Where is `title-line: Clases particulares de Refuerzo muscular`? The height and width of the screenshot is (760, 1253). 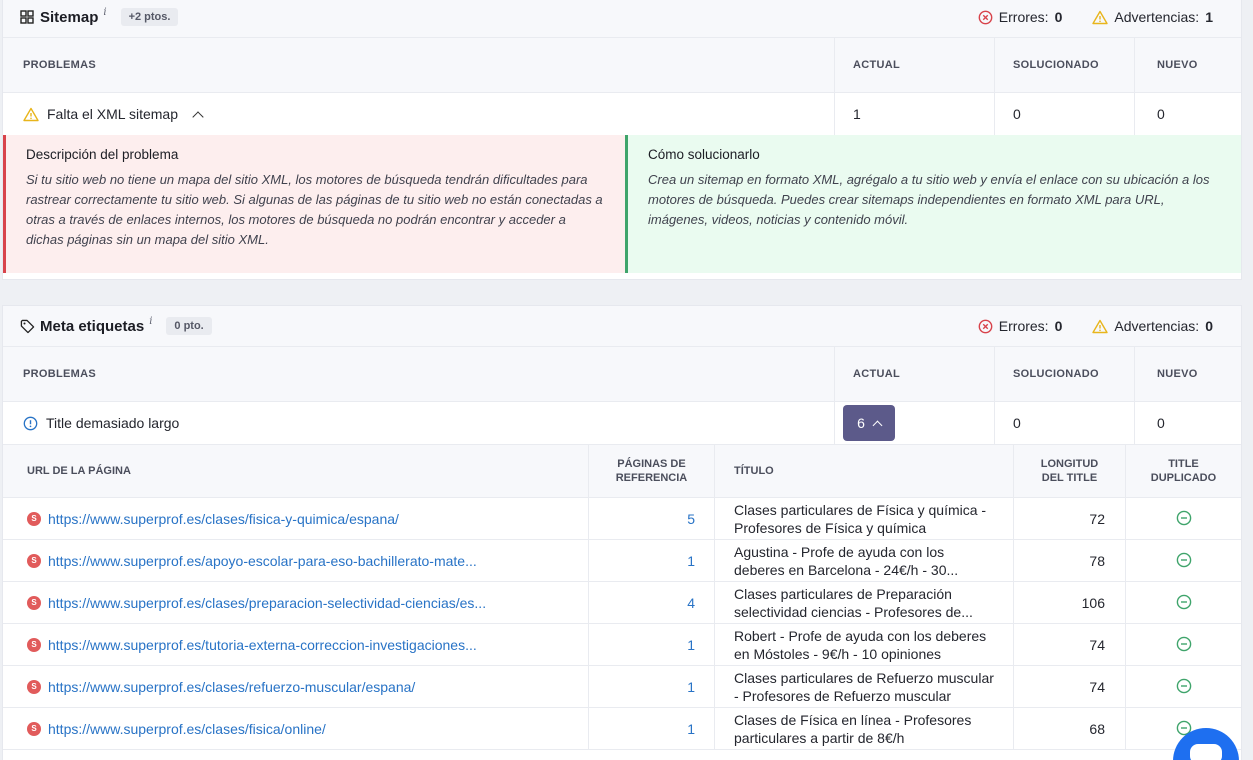
title-line: Clases particulares de Refuerzo muscular is located at coordinates (864, 677).